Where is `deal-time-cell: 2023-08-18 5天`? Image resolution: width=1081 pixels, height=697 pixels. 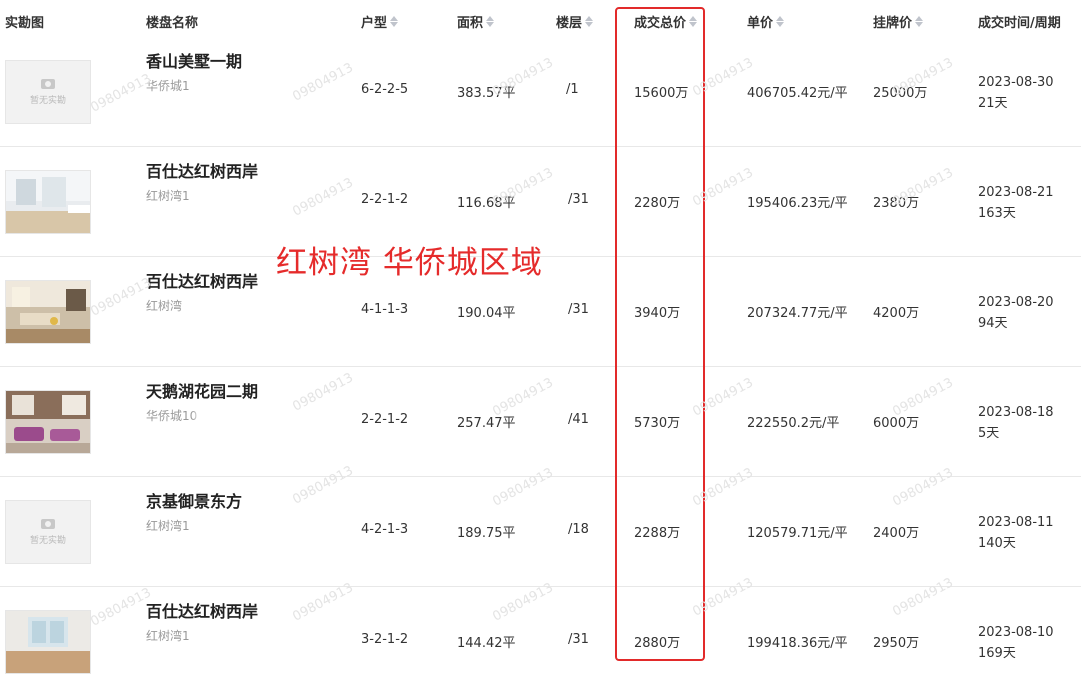
deal-time-cell: 2023-08-18 5天 is located at coordinates (1016, 423).